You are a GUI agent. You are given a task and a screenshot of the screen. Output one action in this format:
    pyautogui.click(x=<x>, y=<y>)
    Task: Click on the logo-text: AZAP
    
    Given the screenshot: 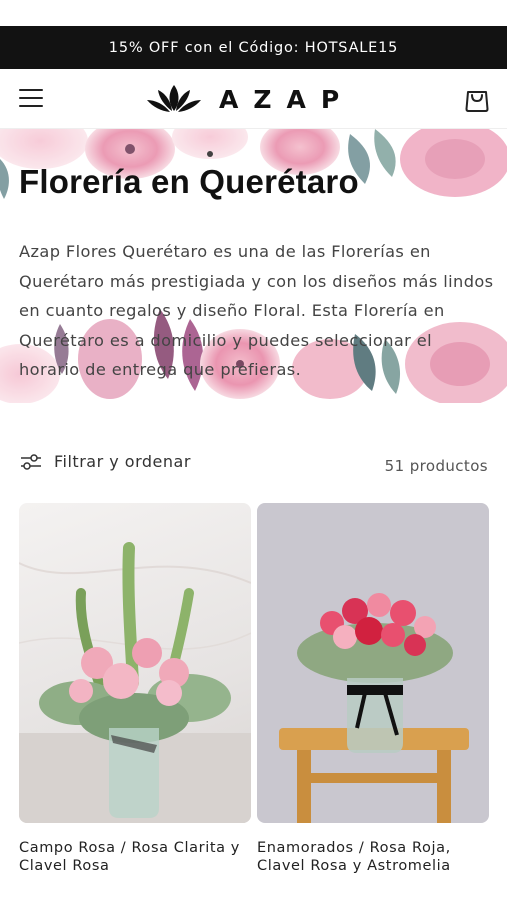 What is the action you would take?
    pyautogui.click(x=287, y=99)
    